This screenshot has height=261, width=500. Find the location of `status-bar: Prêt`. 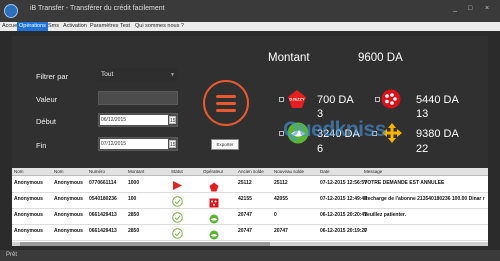

status-bar: Prêt is located at coordinates (250, 255).